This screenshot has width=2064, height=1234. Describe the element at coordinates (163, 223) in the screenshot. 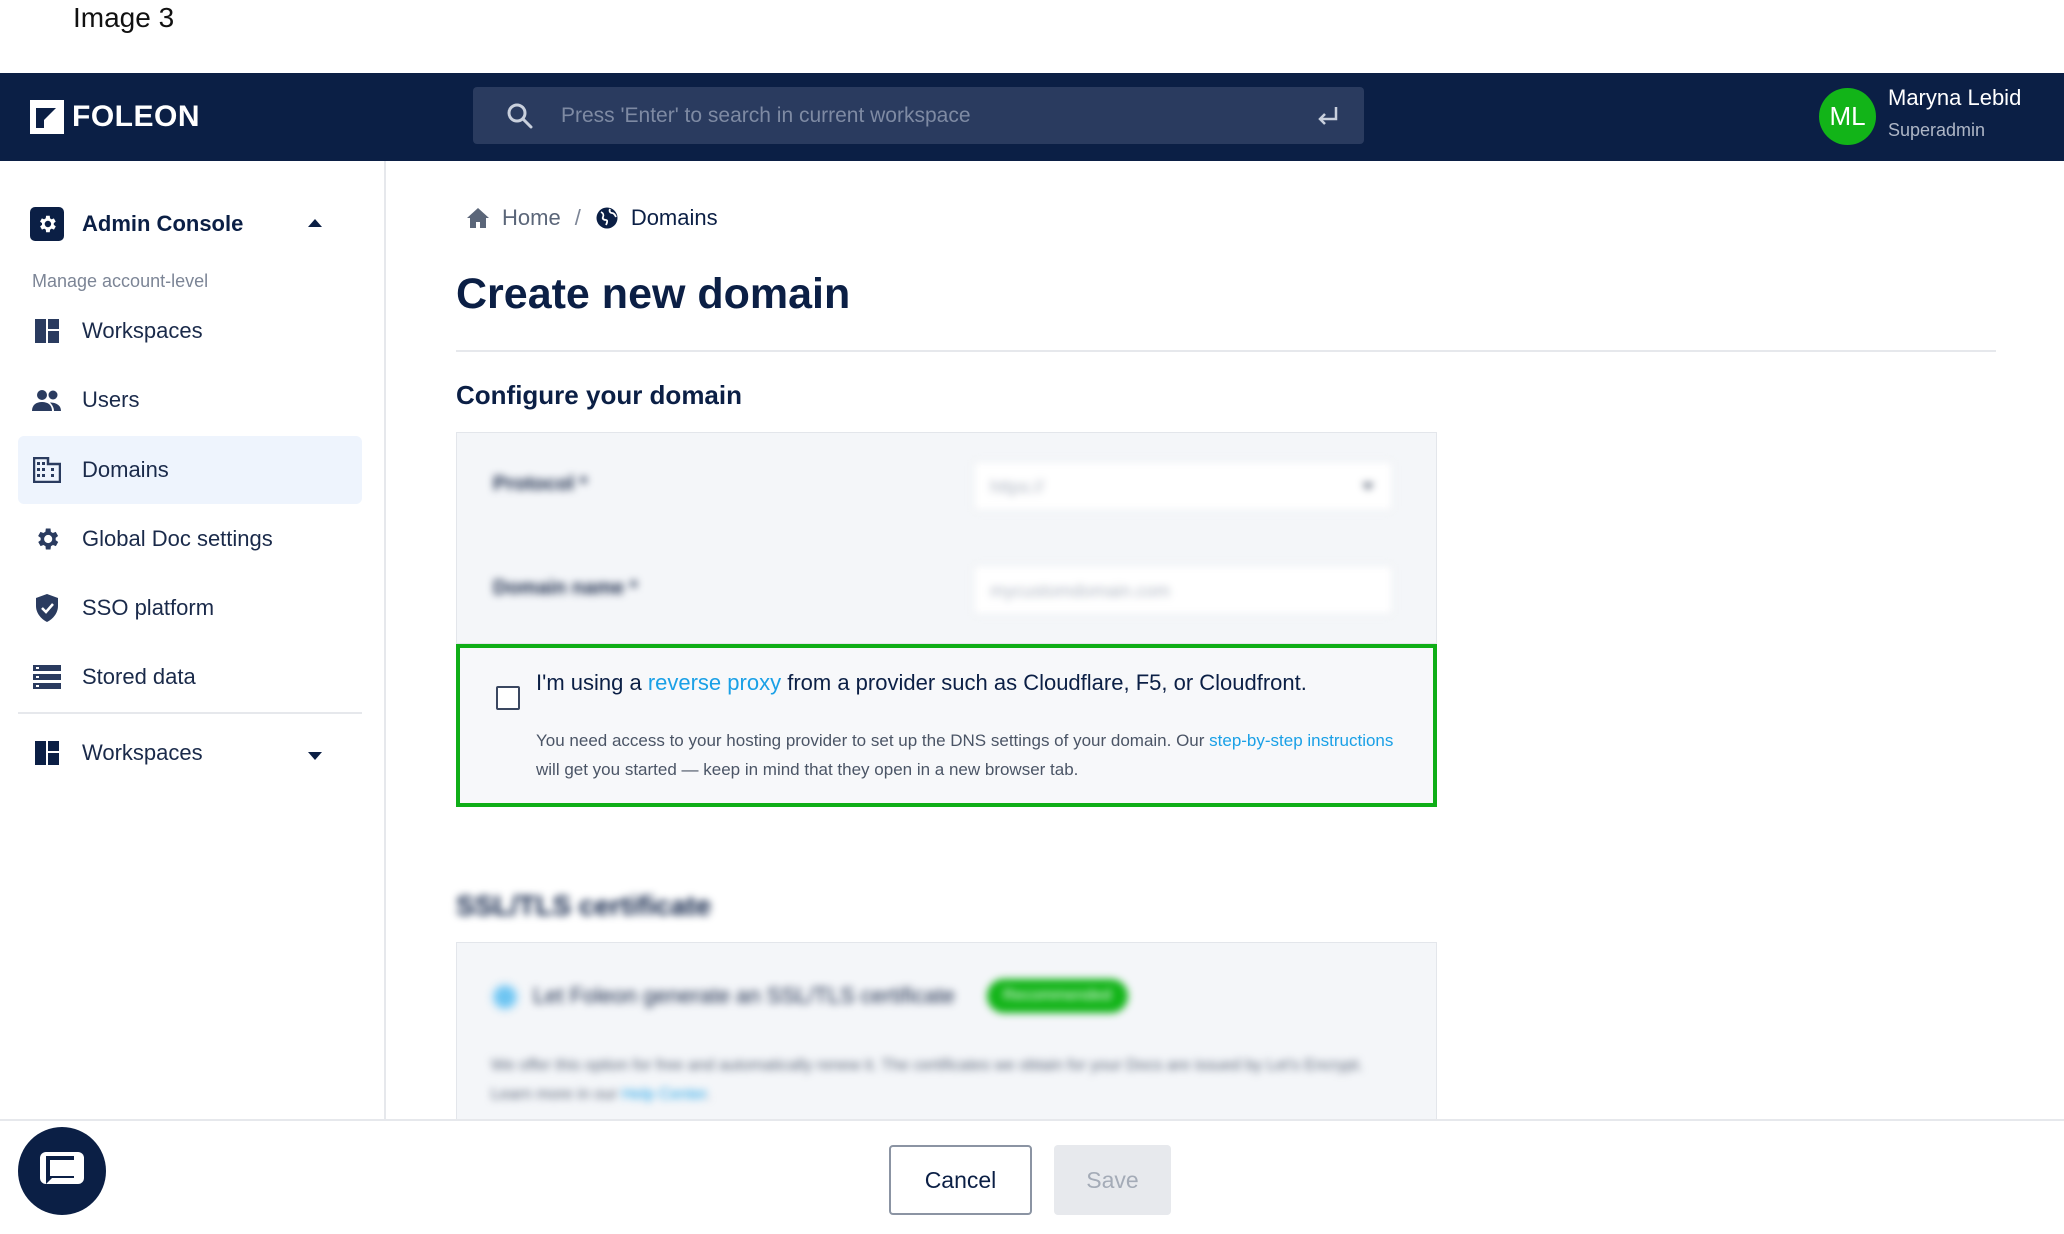

I see `admin-console-title: Admin Console` at that location.